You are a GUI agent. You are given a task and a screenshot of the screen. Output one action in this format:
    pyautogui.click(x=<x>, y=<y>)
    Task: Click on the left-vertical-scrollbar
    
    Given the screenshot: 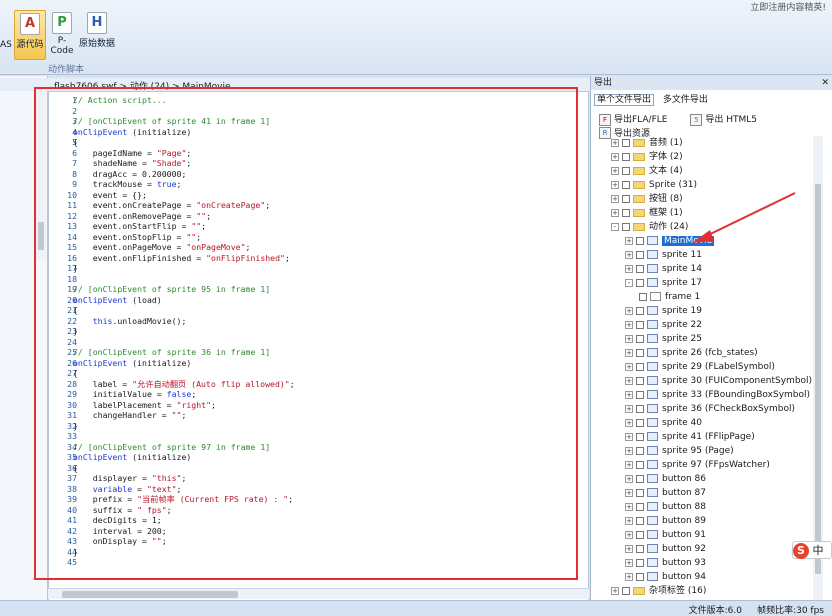 What is the action you would take?
    pyautogui.click(x=41, y=175)
    